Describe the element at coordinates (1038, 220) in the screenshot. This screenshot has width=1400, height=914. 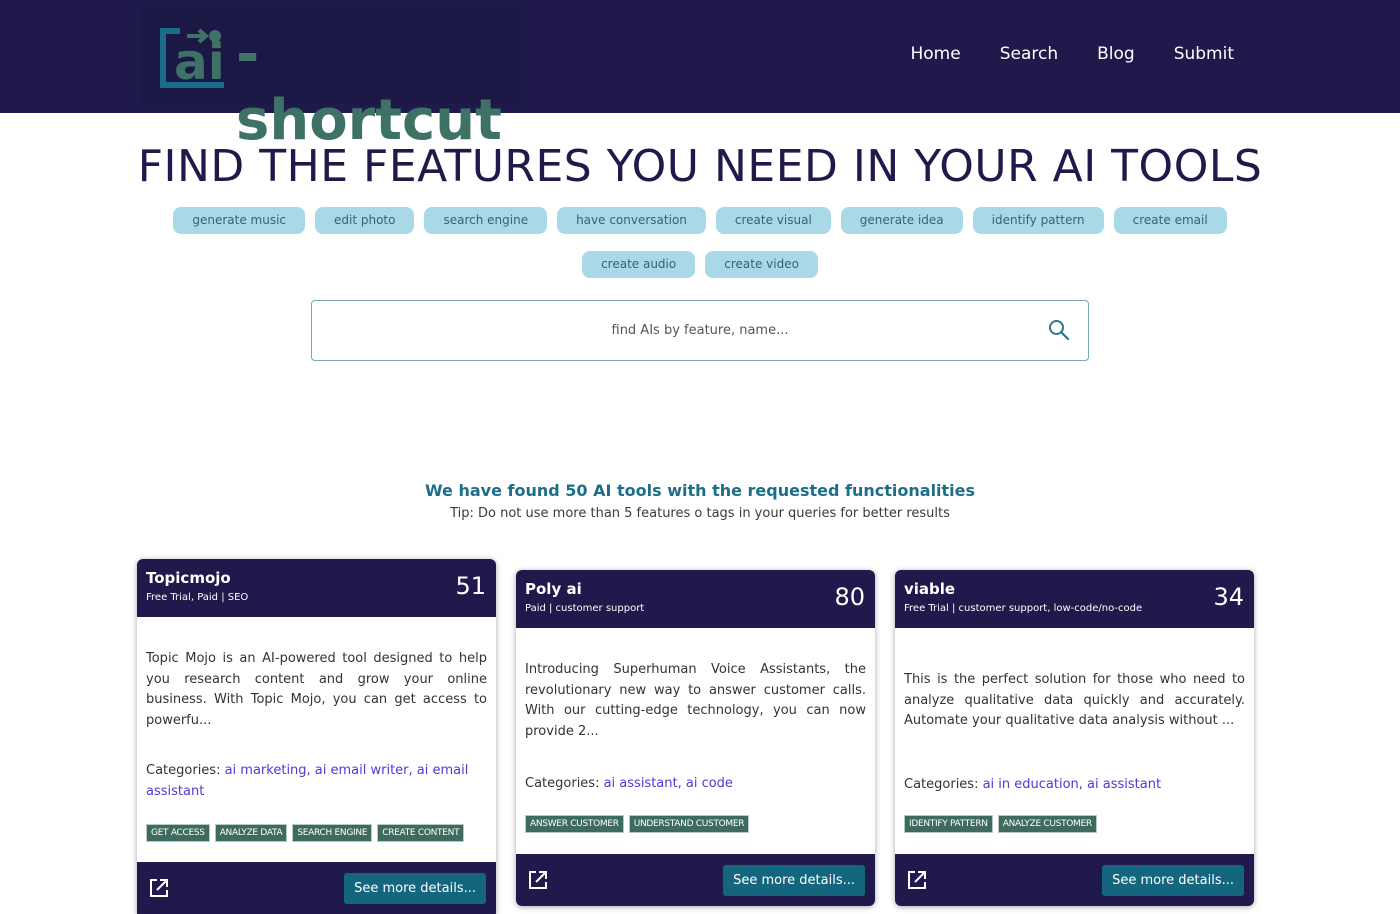
I see `feature-tag: identify pattern` at that location.